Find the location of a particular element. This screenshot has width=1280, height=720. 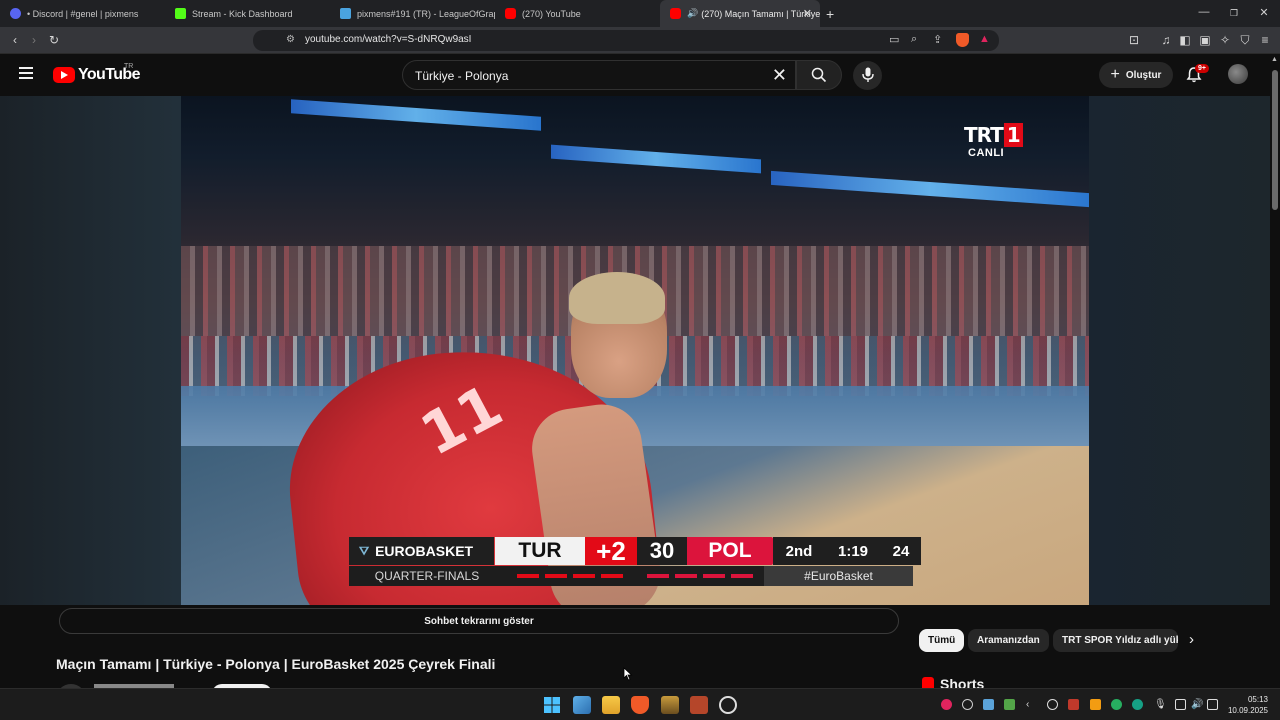

home-team: TUR is located at coordinates (540, 551).